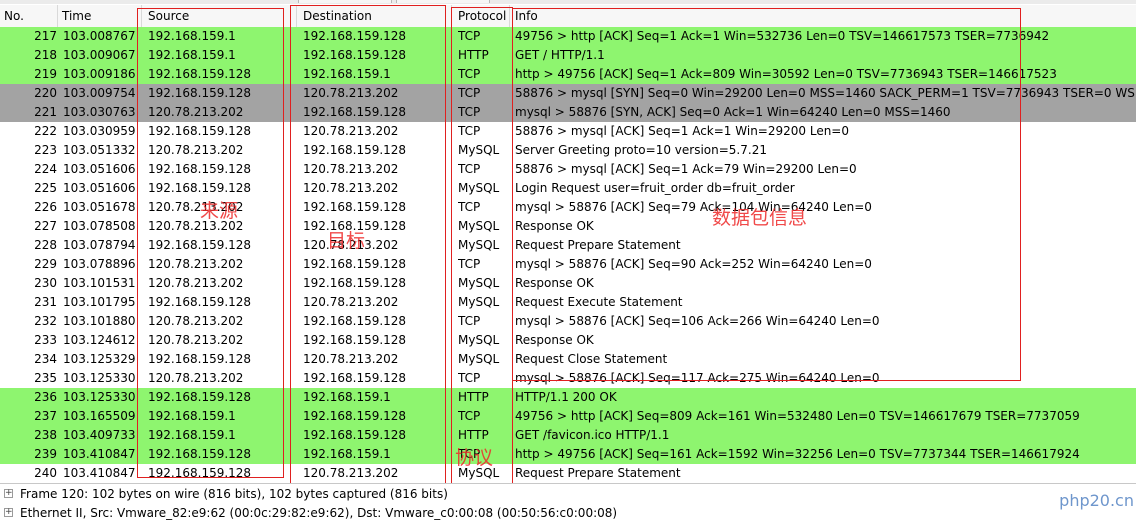  I want to click on column-header-source: Source, so click(219, 16).